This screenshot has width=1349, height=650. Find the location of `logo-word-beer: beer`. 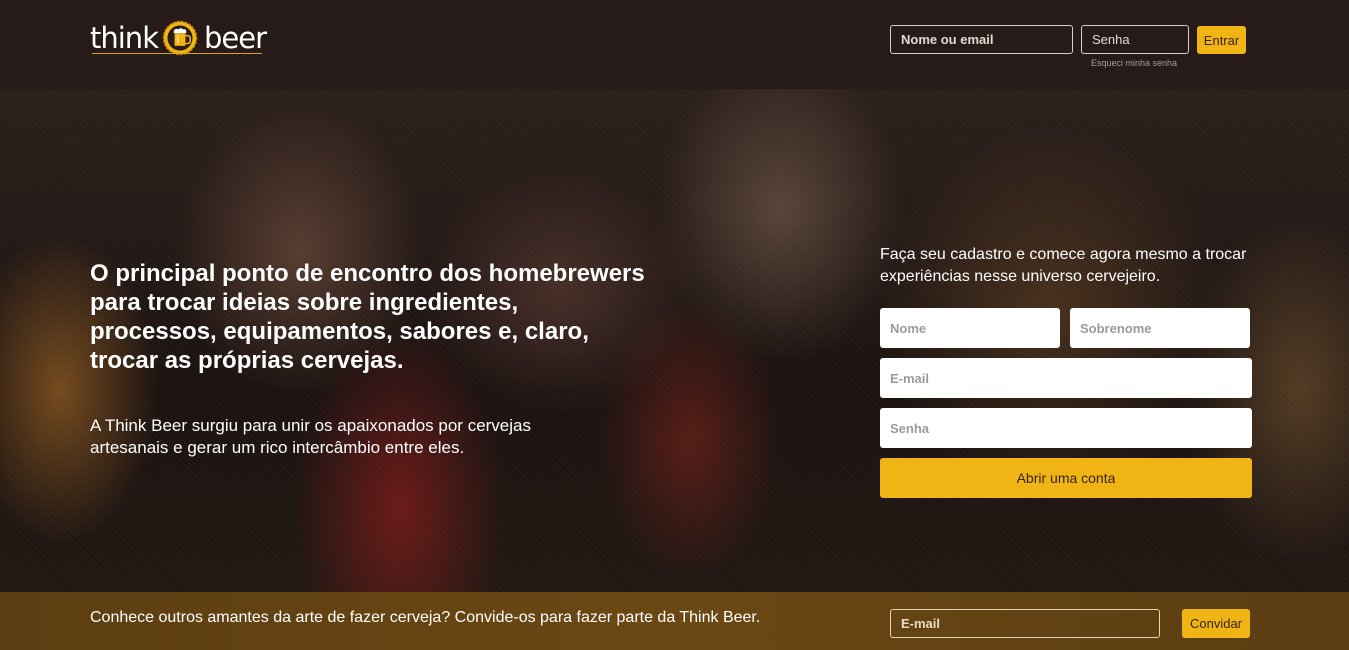

logo-word-beer: beer is located at coordinates (235, 37).